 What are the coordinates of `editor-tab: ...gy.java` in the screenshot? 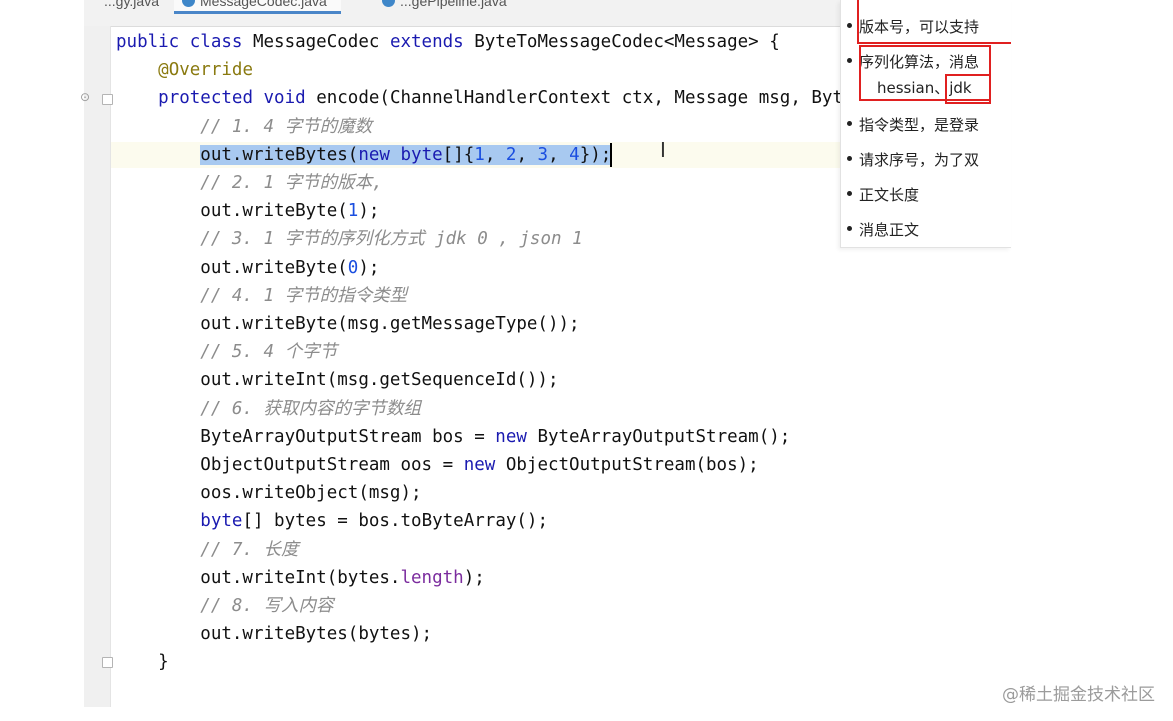 It's located at (128, 5).